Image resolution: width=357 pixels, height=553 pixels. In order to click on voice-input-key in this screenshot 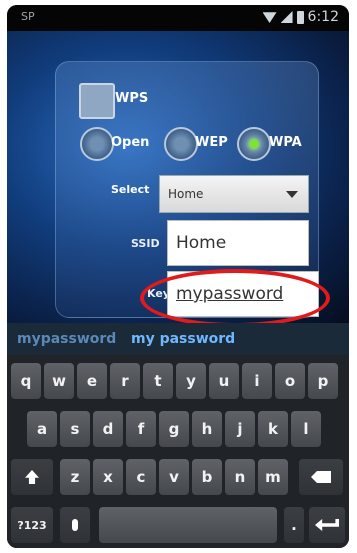, I will do `click(75, 525)`.